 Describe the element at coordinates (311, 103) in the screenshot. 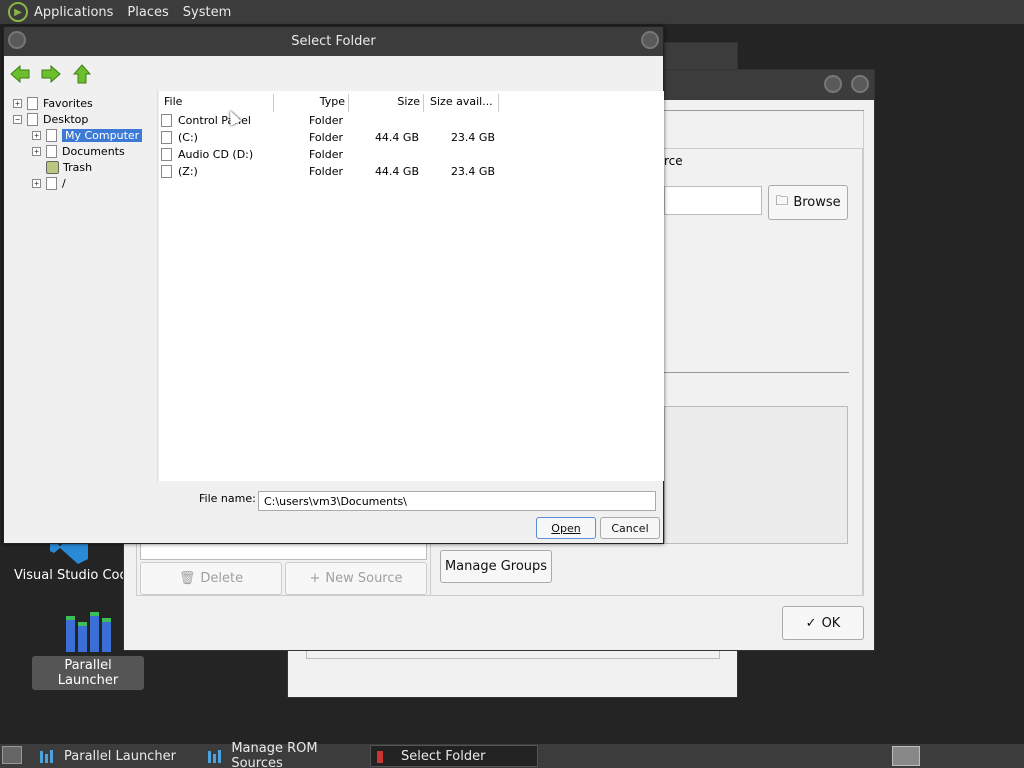

I see `column-header-type: Type` at that location.